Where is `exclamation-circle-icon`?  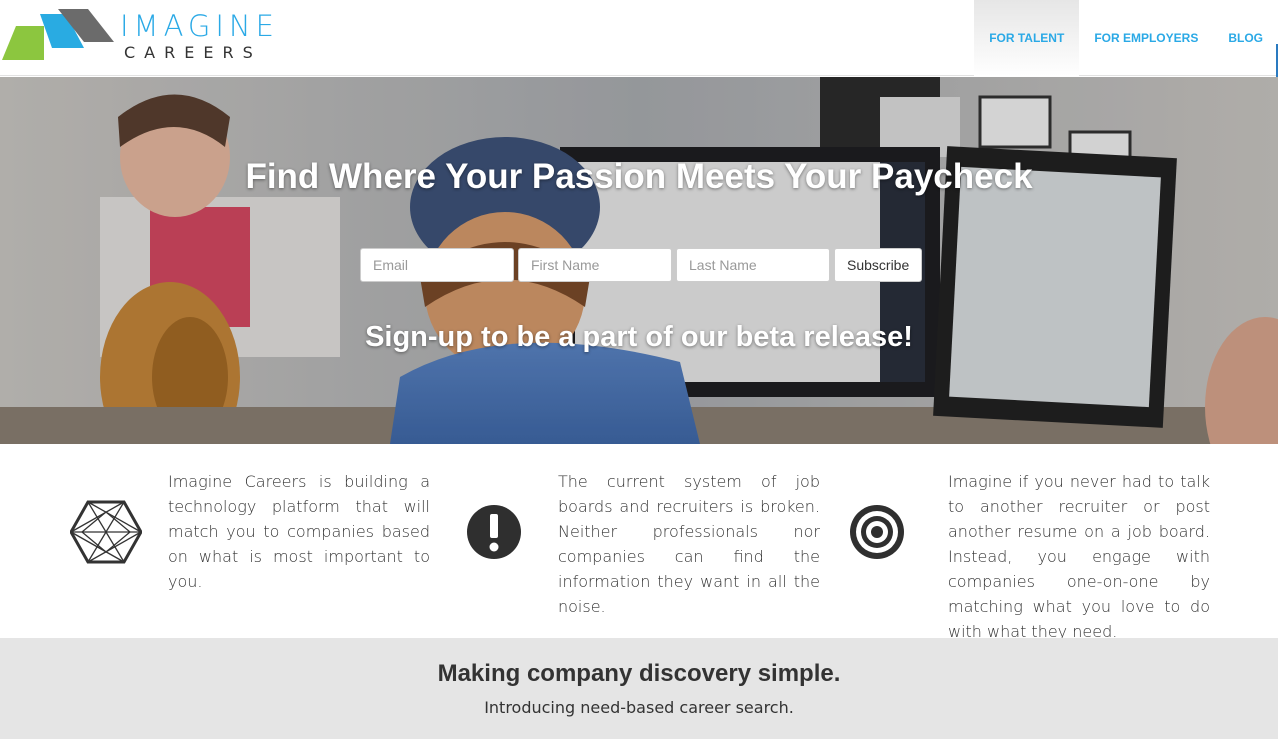
exclamation-circle-icon is located at coordinates (494, 532).